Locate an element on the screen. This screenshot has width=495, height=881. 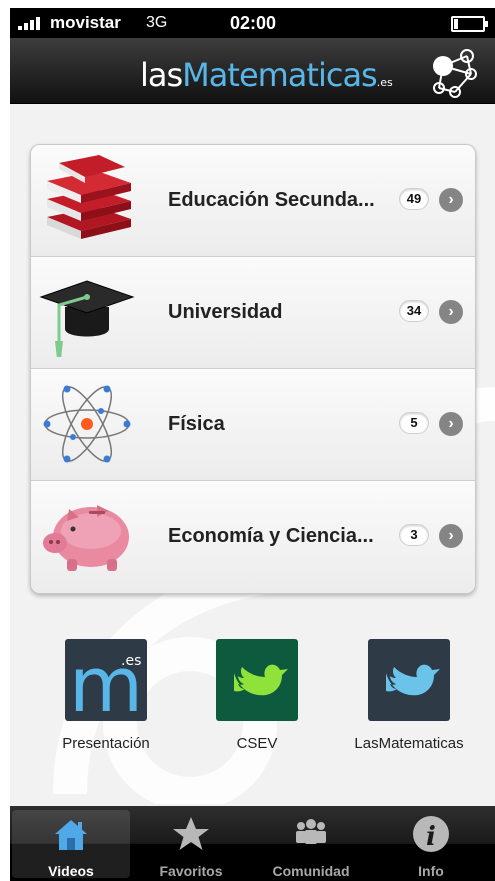
csev-twitter-button is located at coordinates (257, 680).